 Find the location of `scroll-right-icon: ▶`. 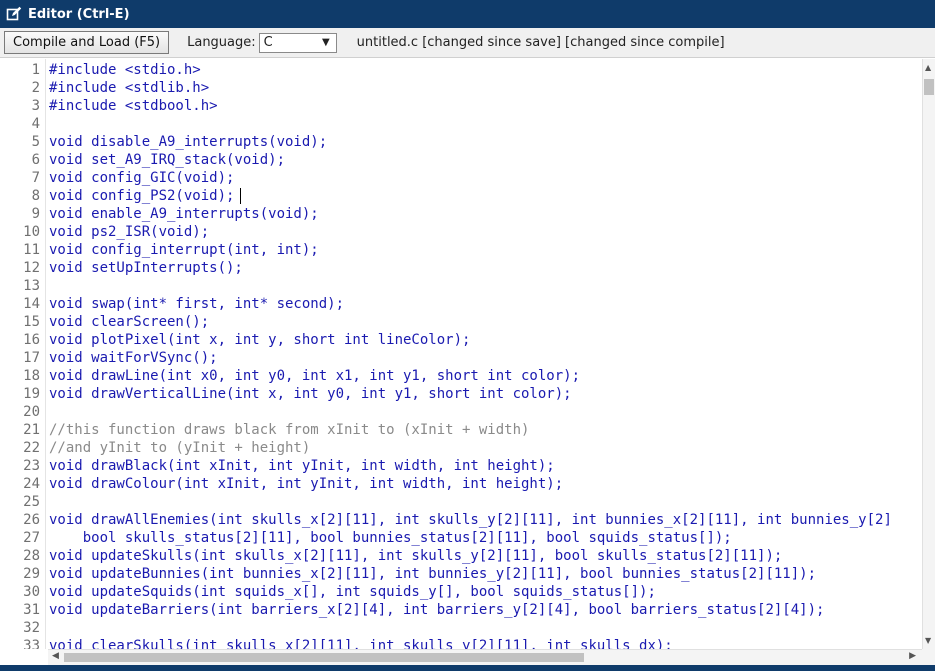

scroll-right-icon: ▶ is located at coordinates (912, 656).